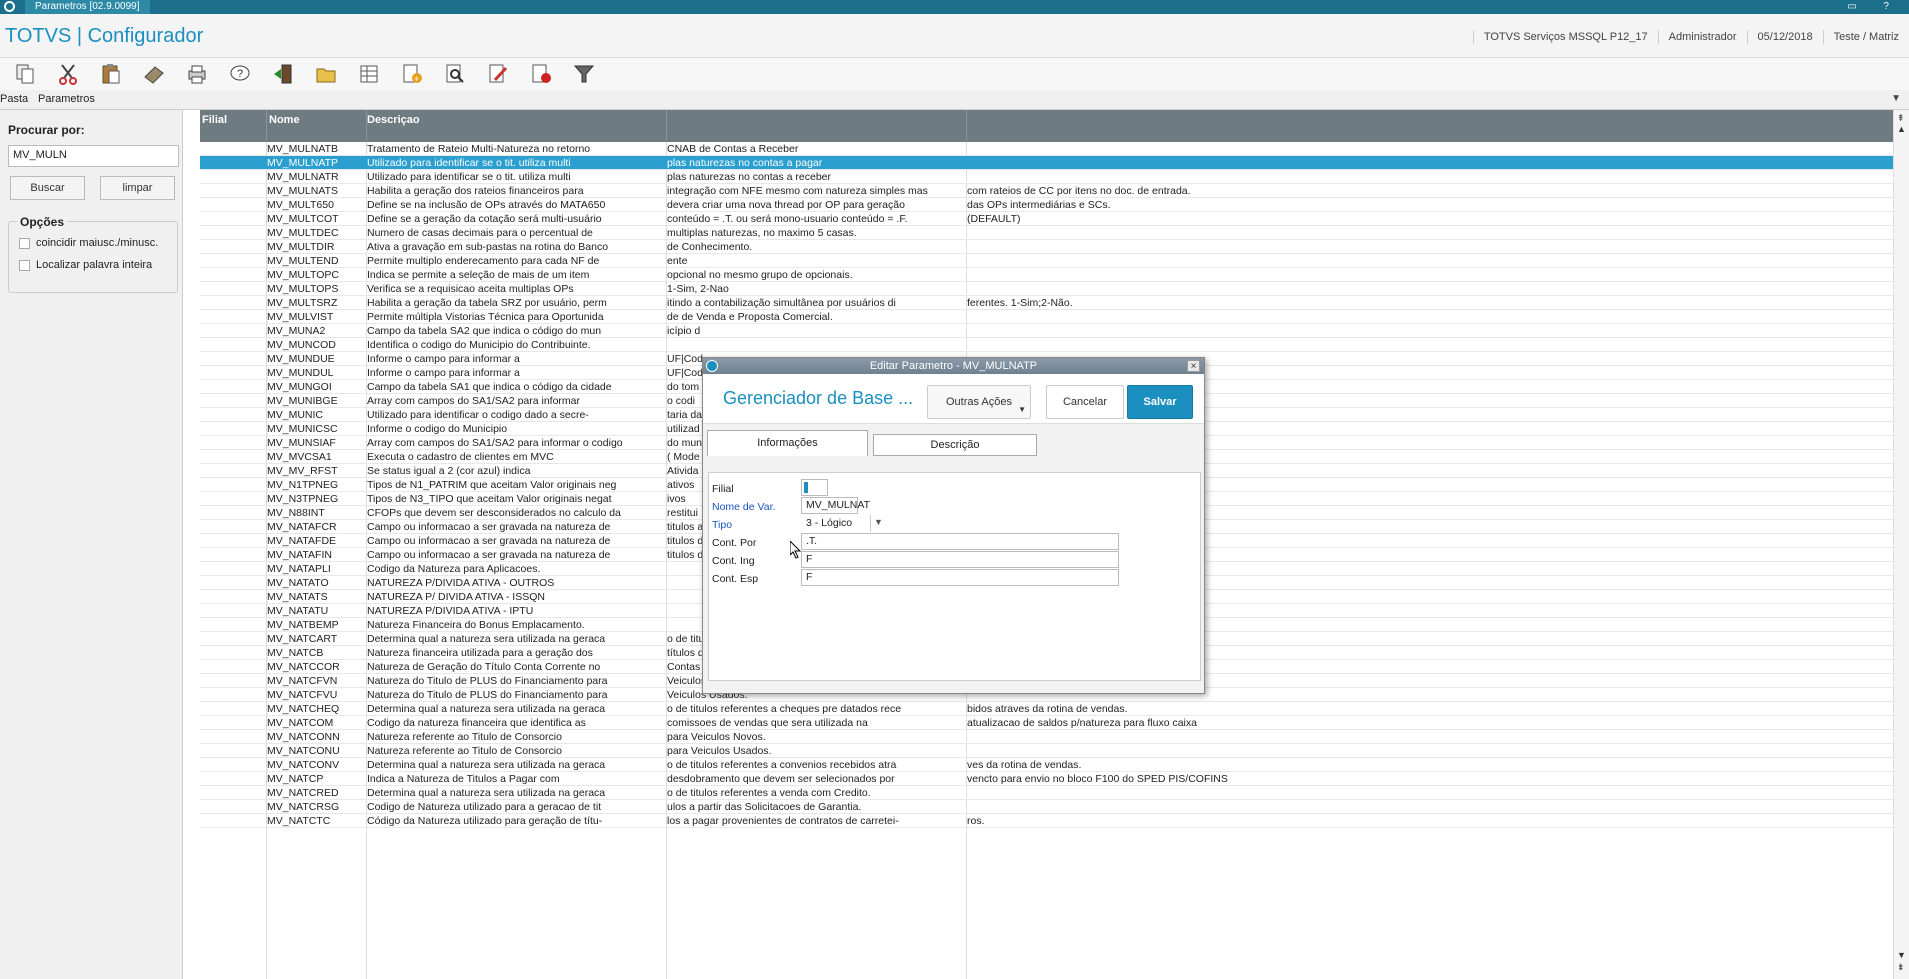 Image resolution: width=1909 pixels, height=979 pixels. What do you see at coordinates (1160, 402) in the screenshot?
I see `salvar-button: Salvar` at bounding box center [1160, 402].